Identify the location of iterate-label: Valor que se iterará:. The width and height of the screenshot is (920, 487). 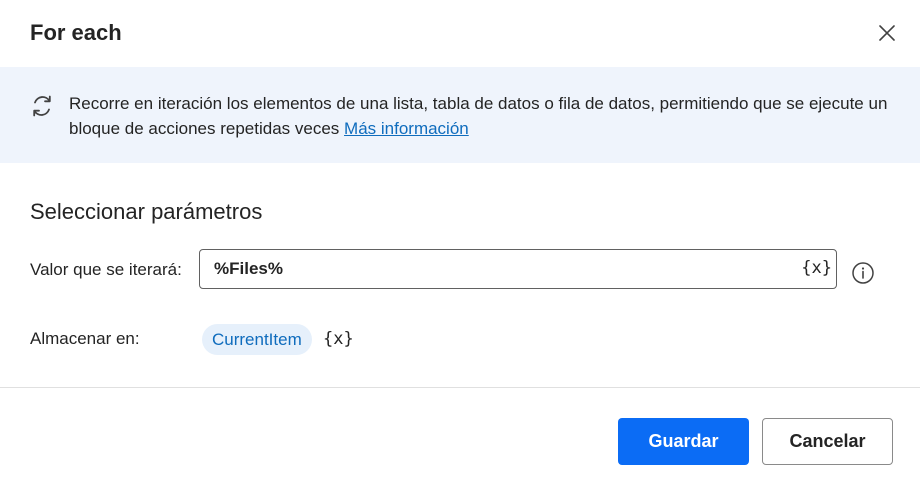
(106, 269).